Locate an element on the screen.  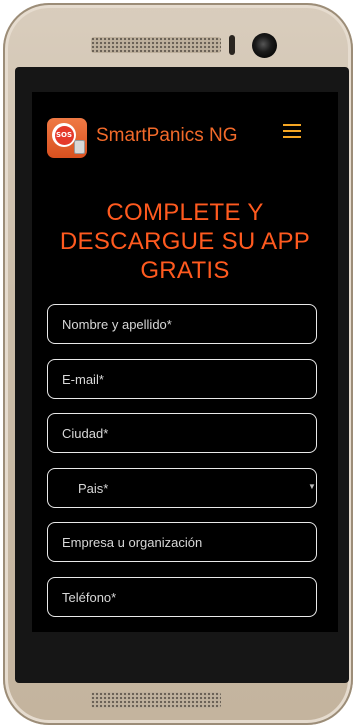
brand-name: SmartPanics NG is located at coordinates (166, 136).